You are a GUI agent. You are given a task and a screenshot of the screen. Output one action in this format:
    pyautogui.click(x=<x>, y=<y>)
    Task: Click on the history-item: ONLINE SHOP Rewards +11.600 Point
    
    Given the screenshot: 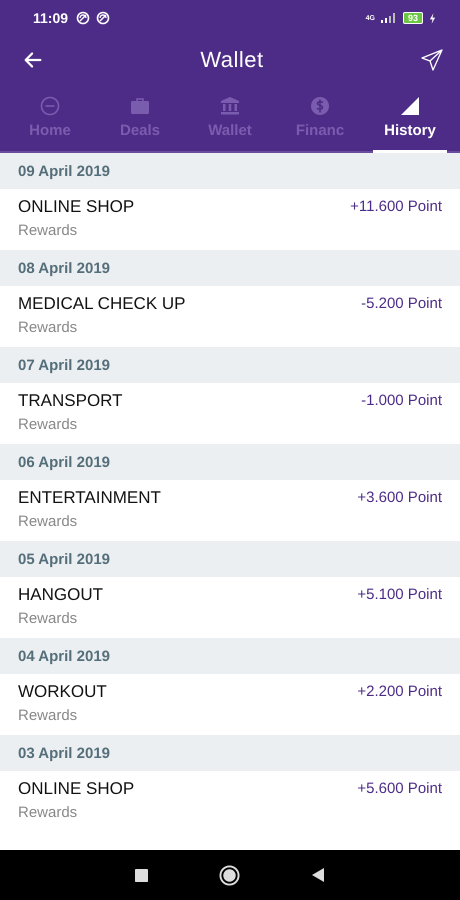 What is the action you would take?
    pyautogui.click(x=230, y=219)
    